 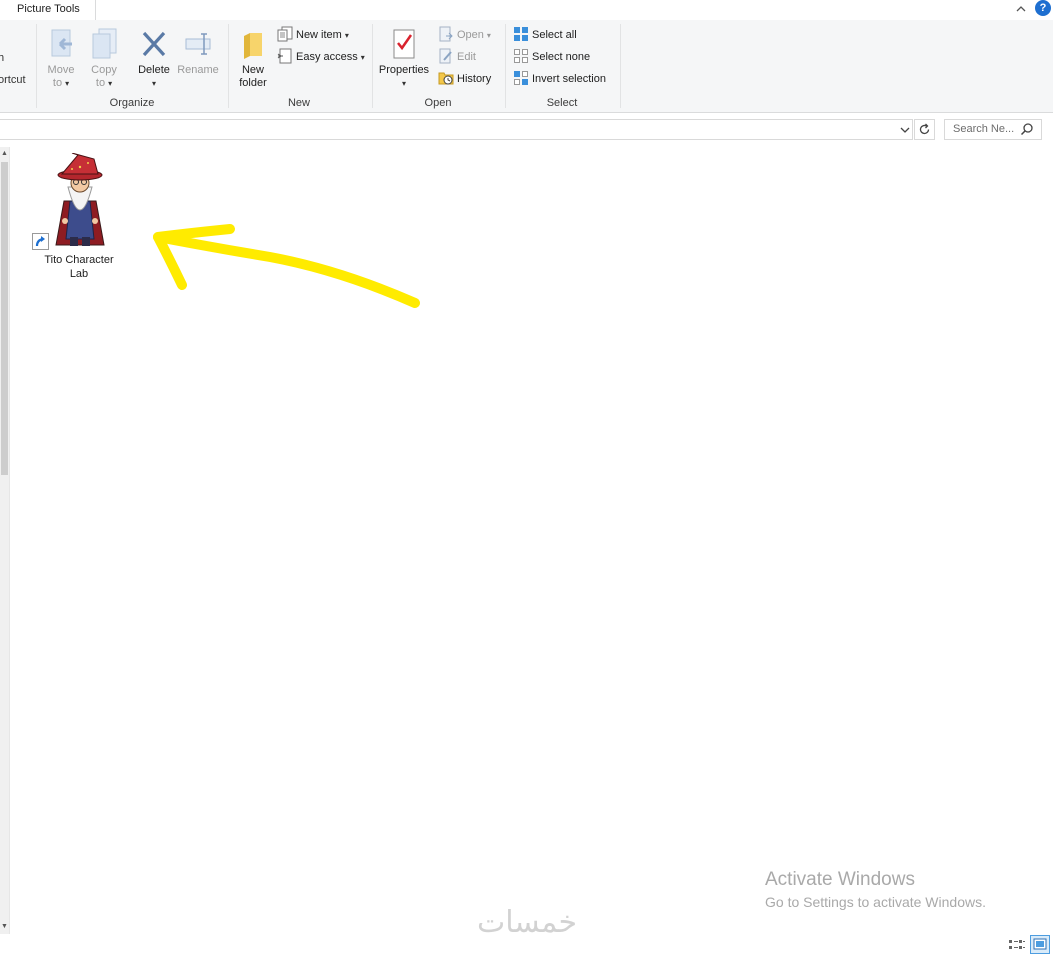 What do you see at coordinates (1043, 8) in the screenshot?
I see `help-icon: ?` at bounding box center [1043, 8].